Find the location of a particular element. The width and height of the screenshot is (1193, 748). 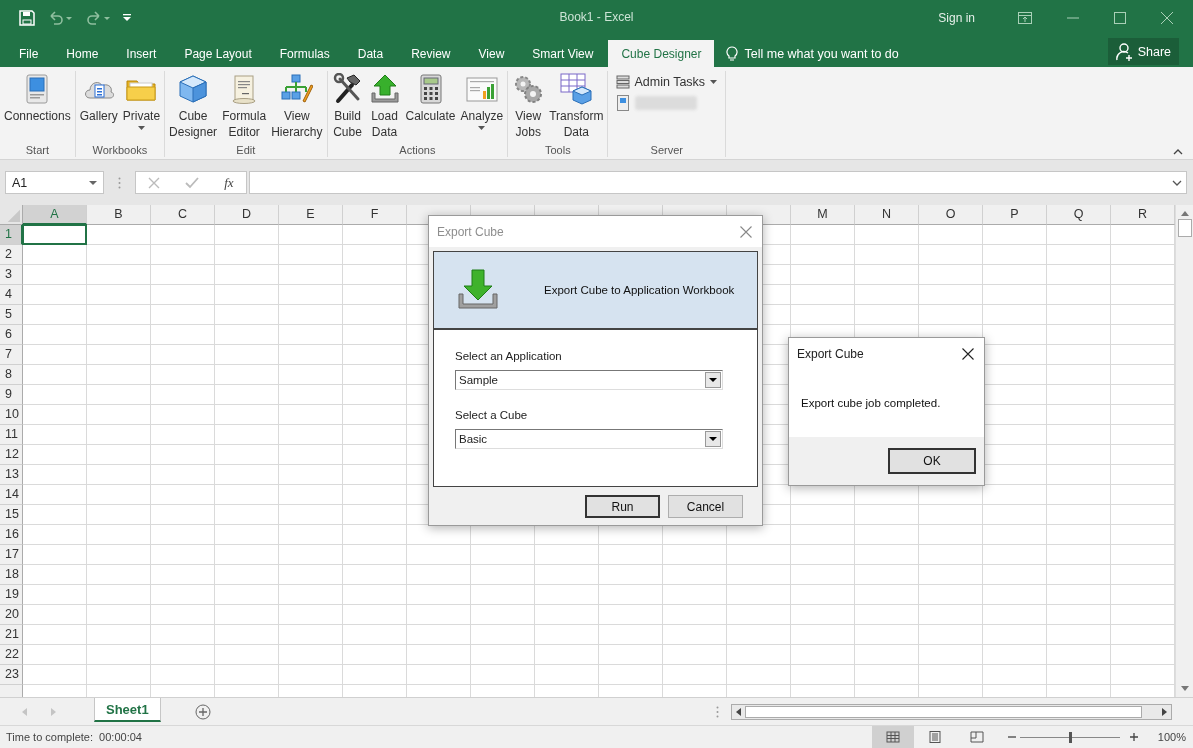

row-header: 9 is located at coordinates (11, 395).